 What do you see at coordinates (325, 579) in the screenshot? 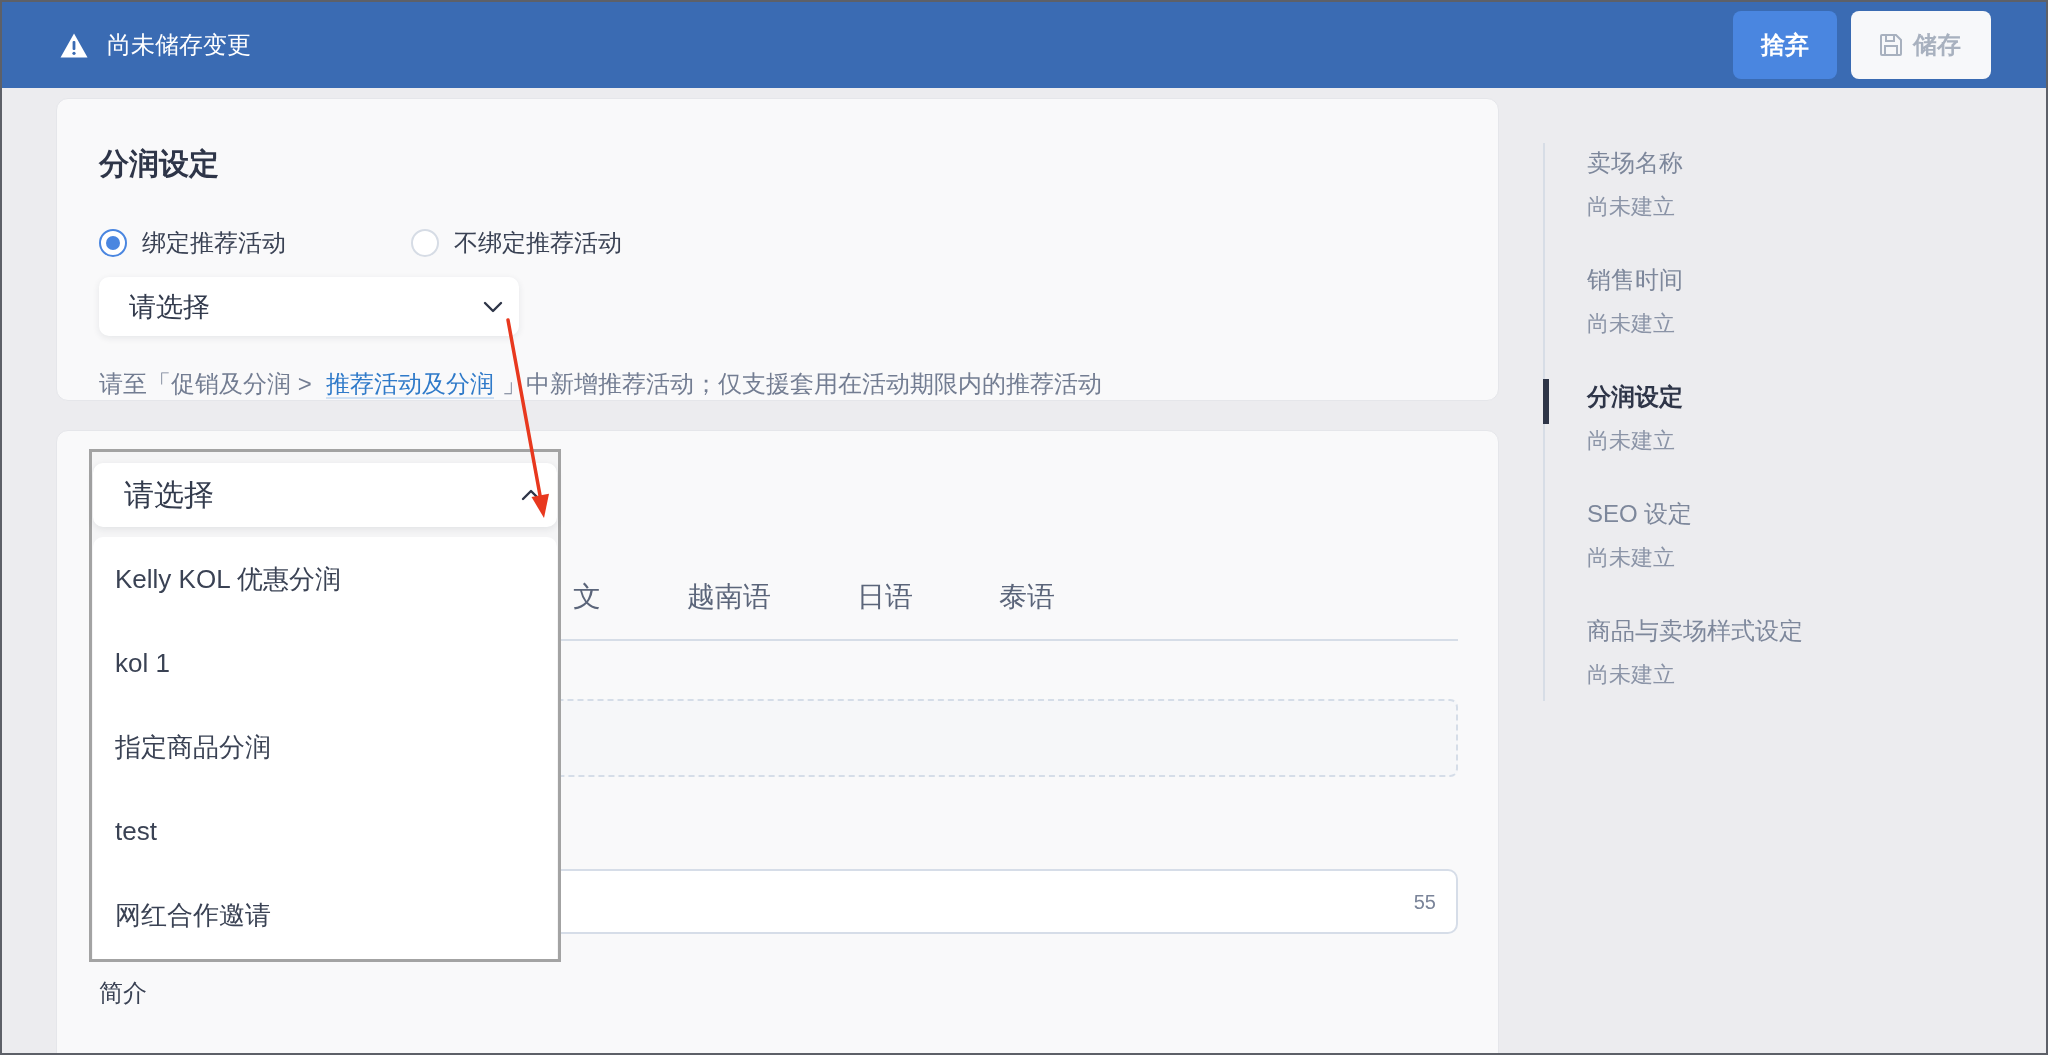
I see `dropdown-option: Kelly KOL 优惠分润` at bounding box center [325, 579].